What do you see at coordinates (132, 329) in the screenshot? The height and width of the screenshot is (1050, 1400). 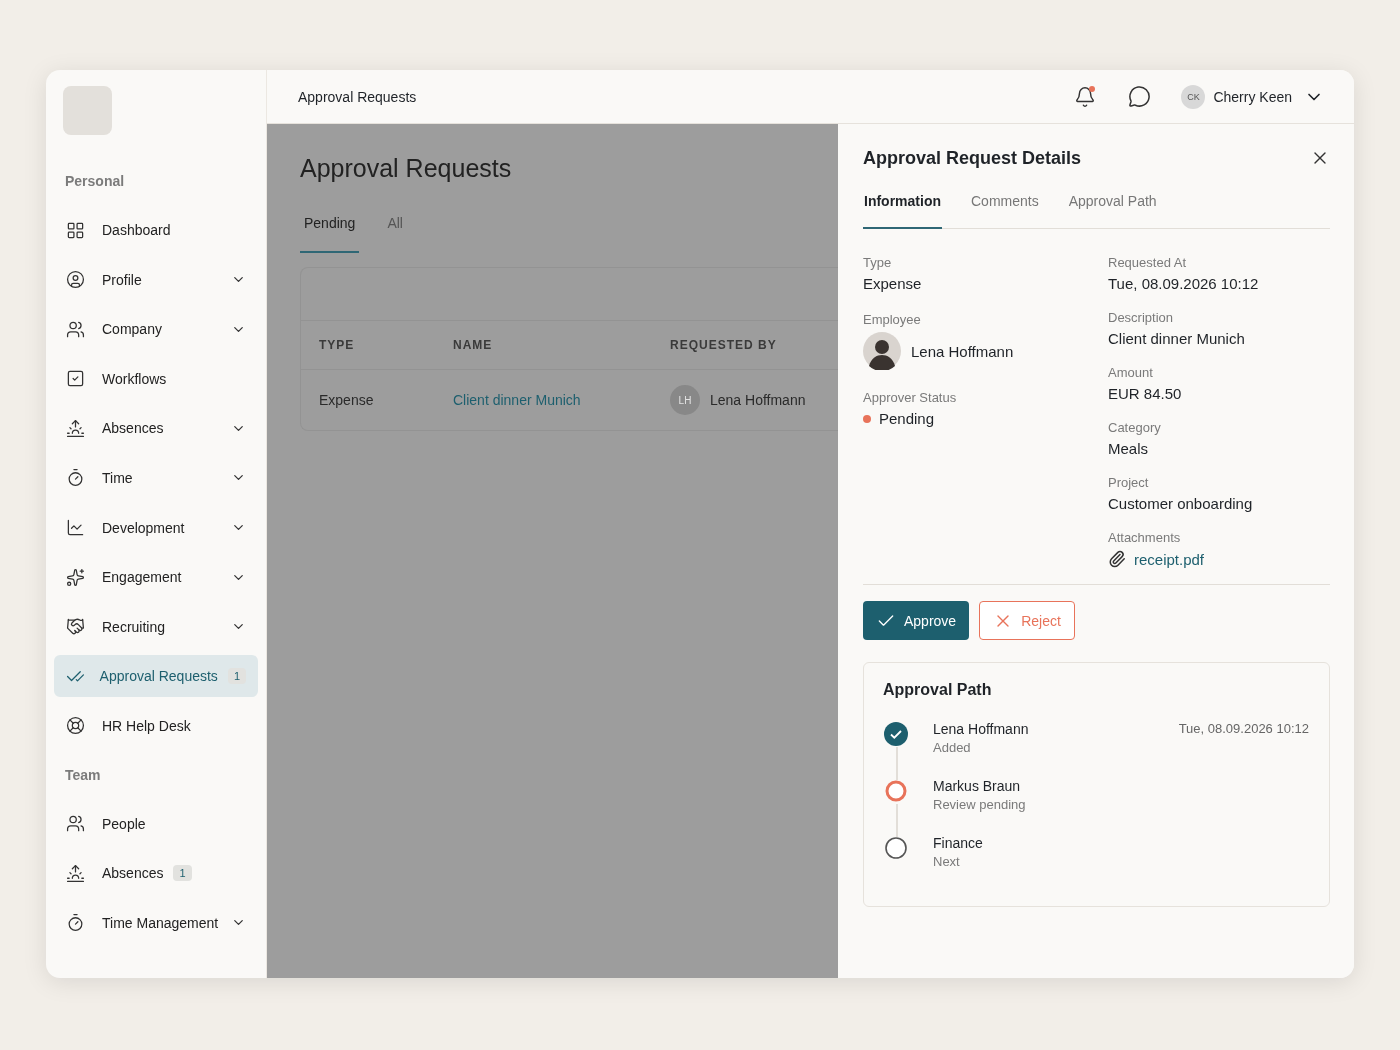 I see `nav-label: Company` at bounding box center [132, 329].